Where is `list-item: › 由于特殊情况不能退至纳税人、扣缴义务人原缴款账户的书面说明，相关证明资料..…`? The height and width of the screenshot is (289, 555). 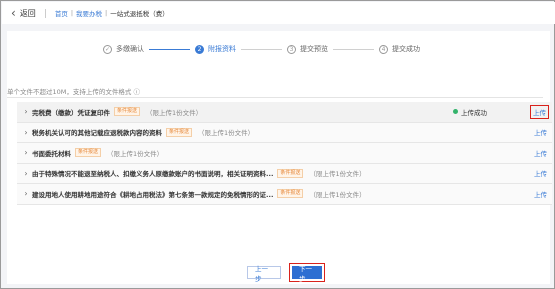
list-item: › 由于特殊情况不能退至纳税人、扣缴义务人原缴款账户的书面说明，相关证明资料..… is located at coordinates (284, 173).